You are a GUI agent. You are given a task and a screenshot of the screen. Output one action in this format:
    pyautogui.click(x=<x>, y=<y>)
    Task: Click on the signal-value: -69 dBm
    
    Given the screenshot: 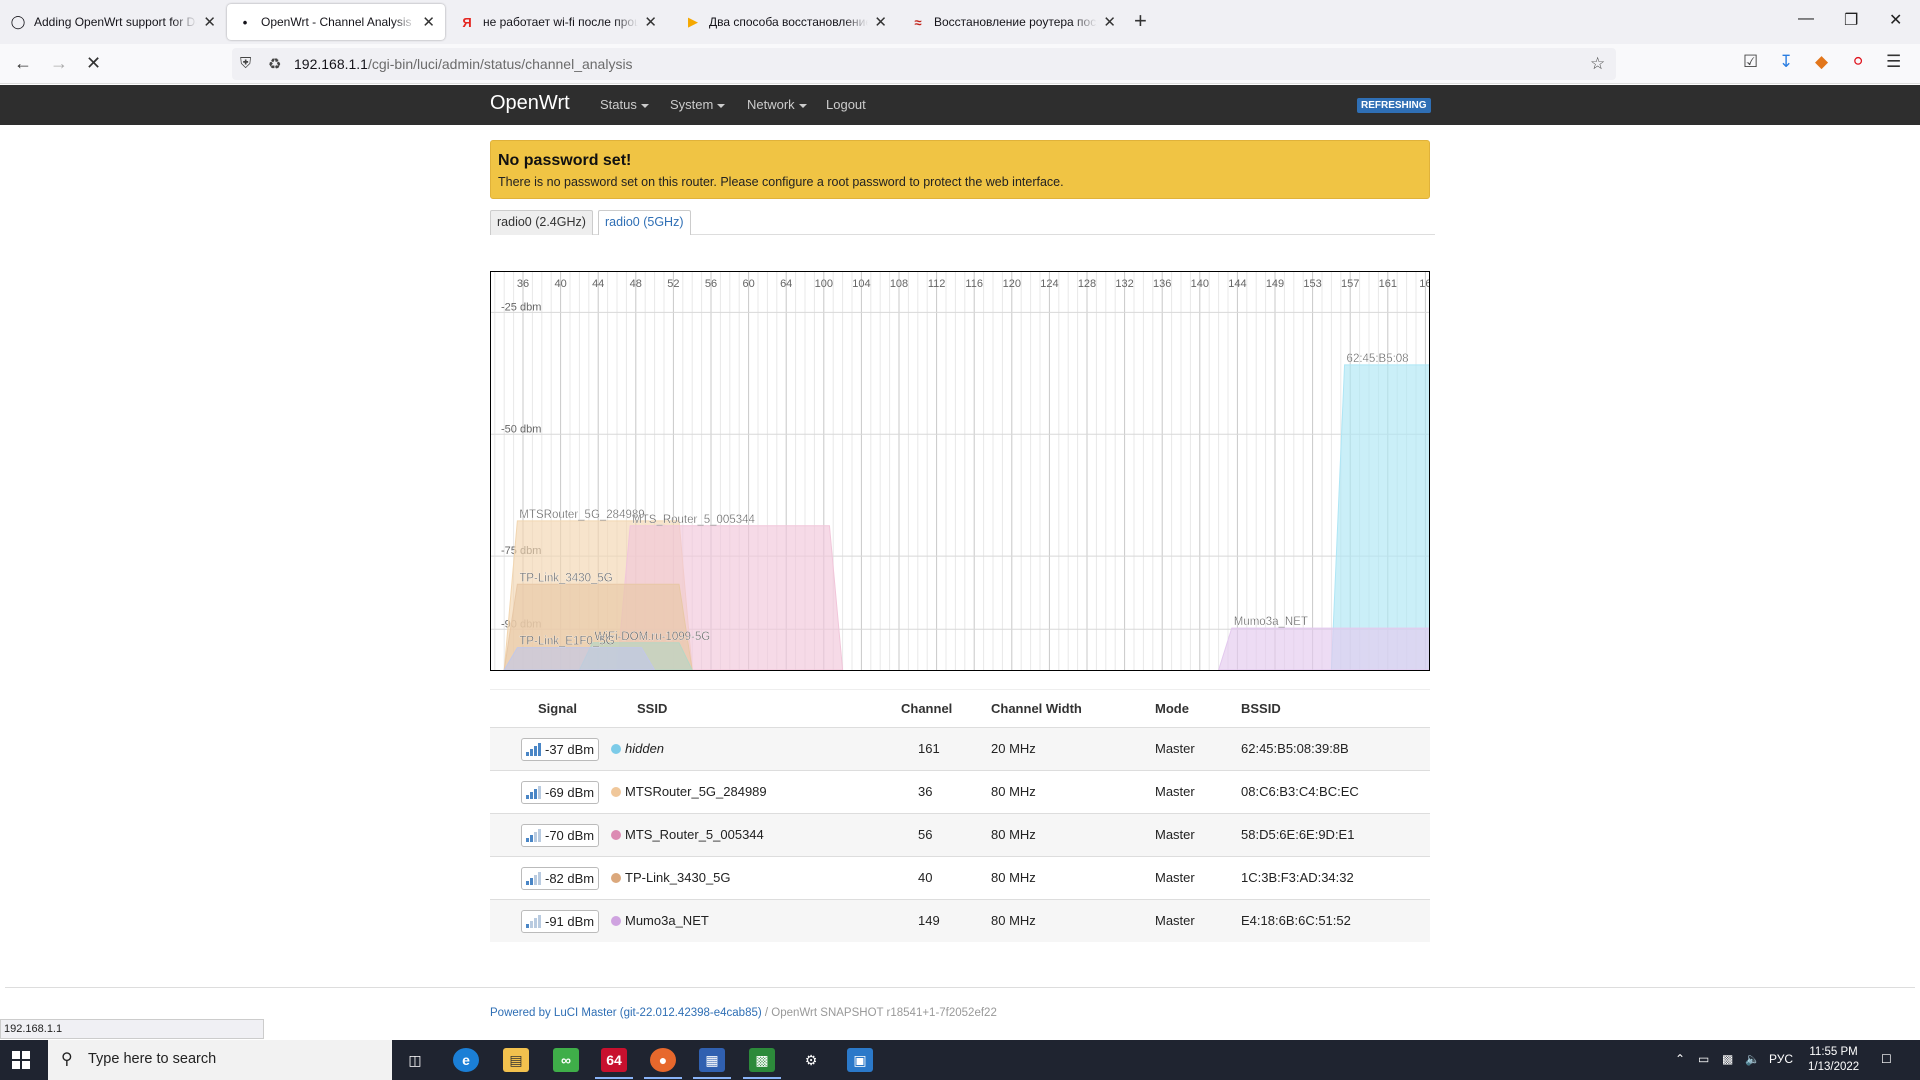 What is the action you would take?
    pyautogui.click(x=570, y=792)
    